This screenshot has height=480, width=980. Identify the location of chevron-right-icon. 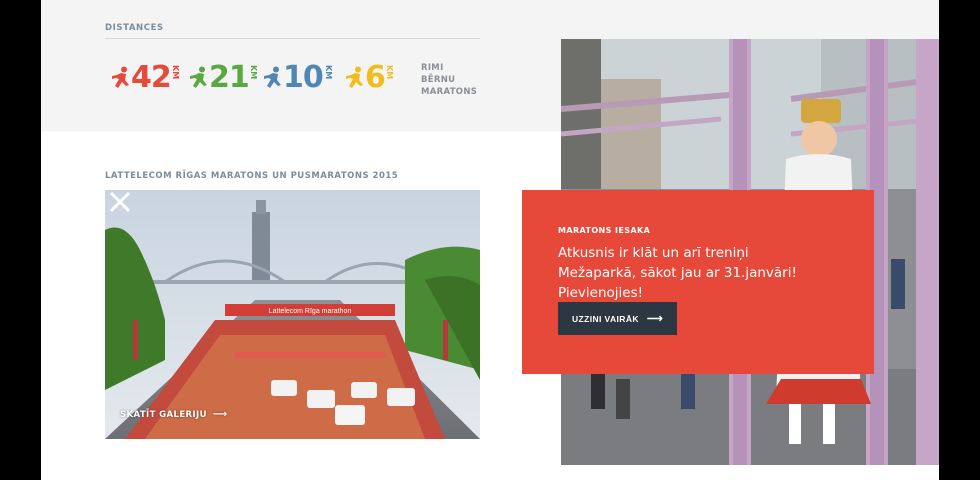
(115, 202).